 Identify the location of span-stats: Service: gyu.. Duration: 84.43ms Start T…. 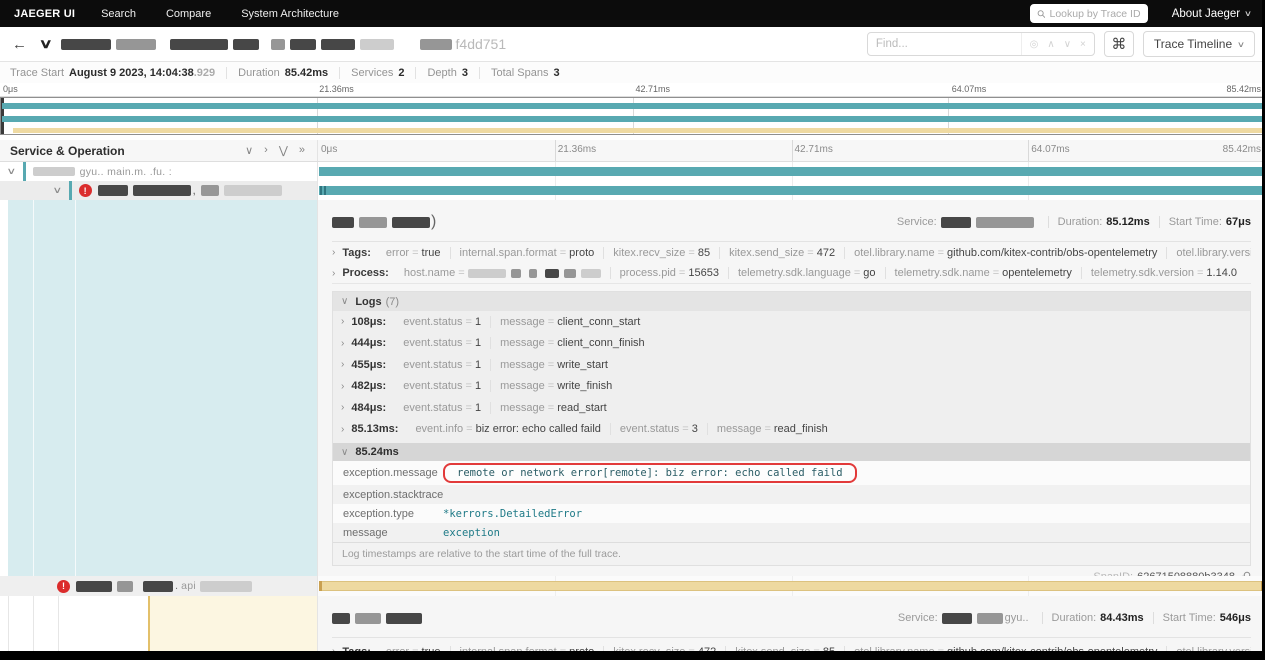
(1074, 618).